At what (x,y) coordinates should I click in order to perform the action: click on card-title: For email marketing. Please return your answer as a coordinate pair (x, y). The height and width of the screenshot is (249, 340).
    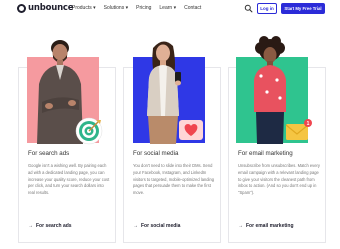
    Looking at the image, I should click on (265, 153).